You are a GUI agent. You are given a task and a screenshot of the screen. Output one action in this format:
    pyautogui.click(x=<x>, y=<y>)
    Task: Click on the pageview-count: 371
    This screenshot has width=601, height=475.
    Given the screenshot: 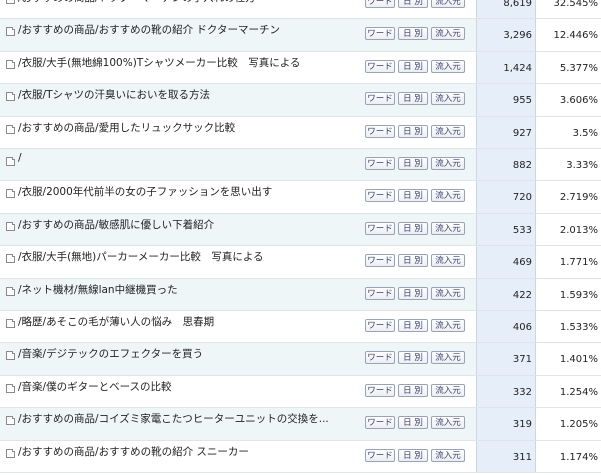 What is the action you would take?
    pyautogui.click(x=506, y=359)
    